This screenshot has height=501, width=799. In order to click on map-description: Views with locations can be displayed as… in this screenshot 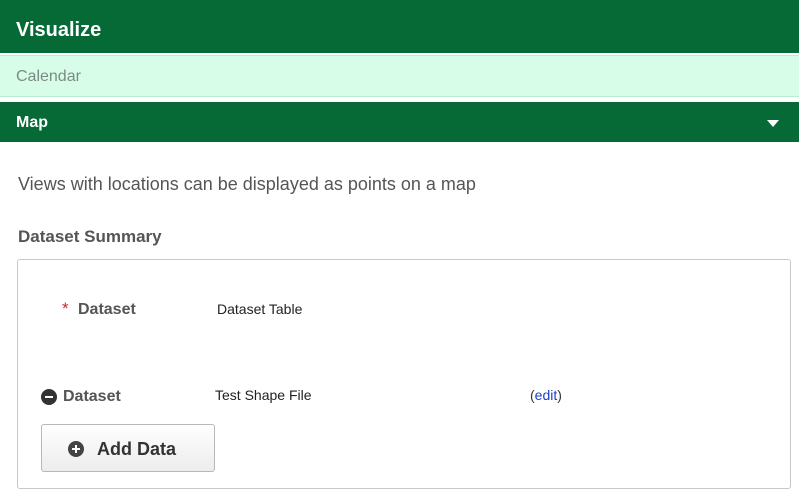, I will do `click(247, 184)`.